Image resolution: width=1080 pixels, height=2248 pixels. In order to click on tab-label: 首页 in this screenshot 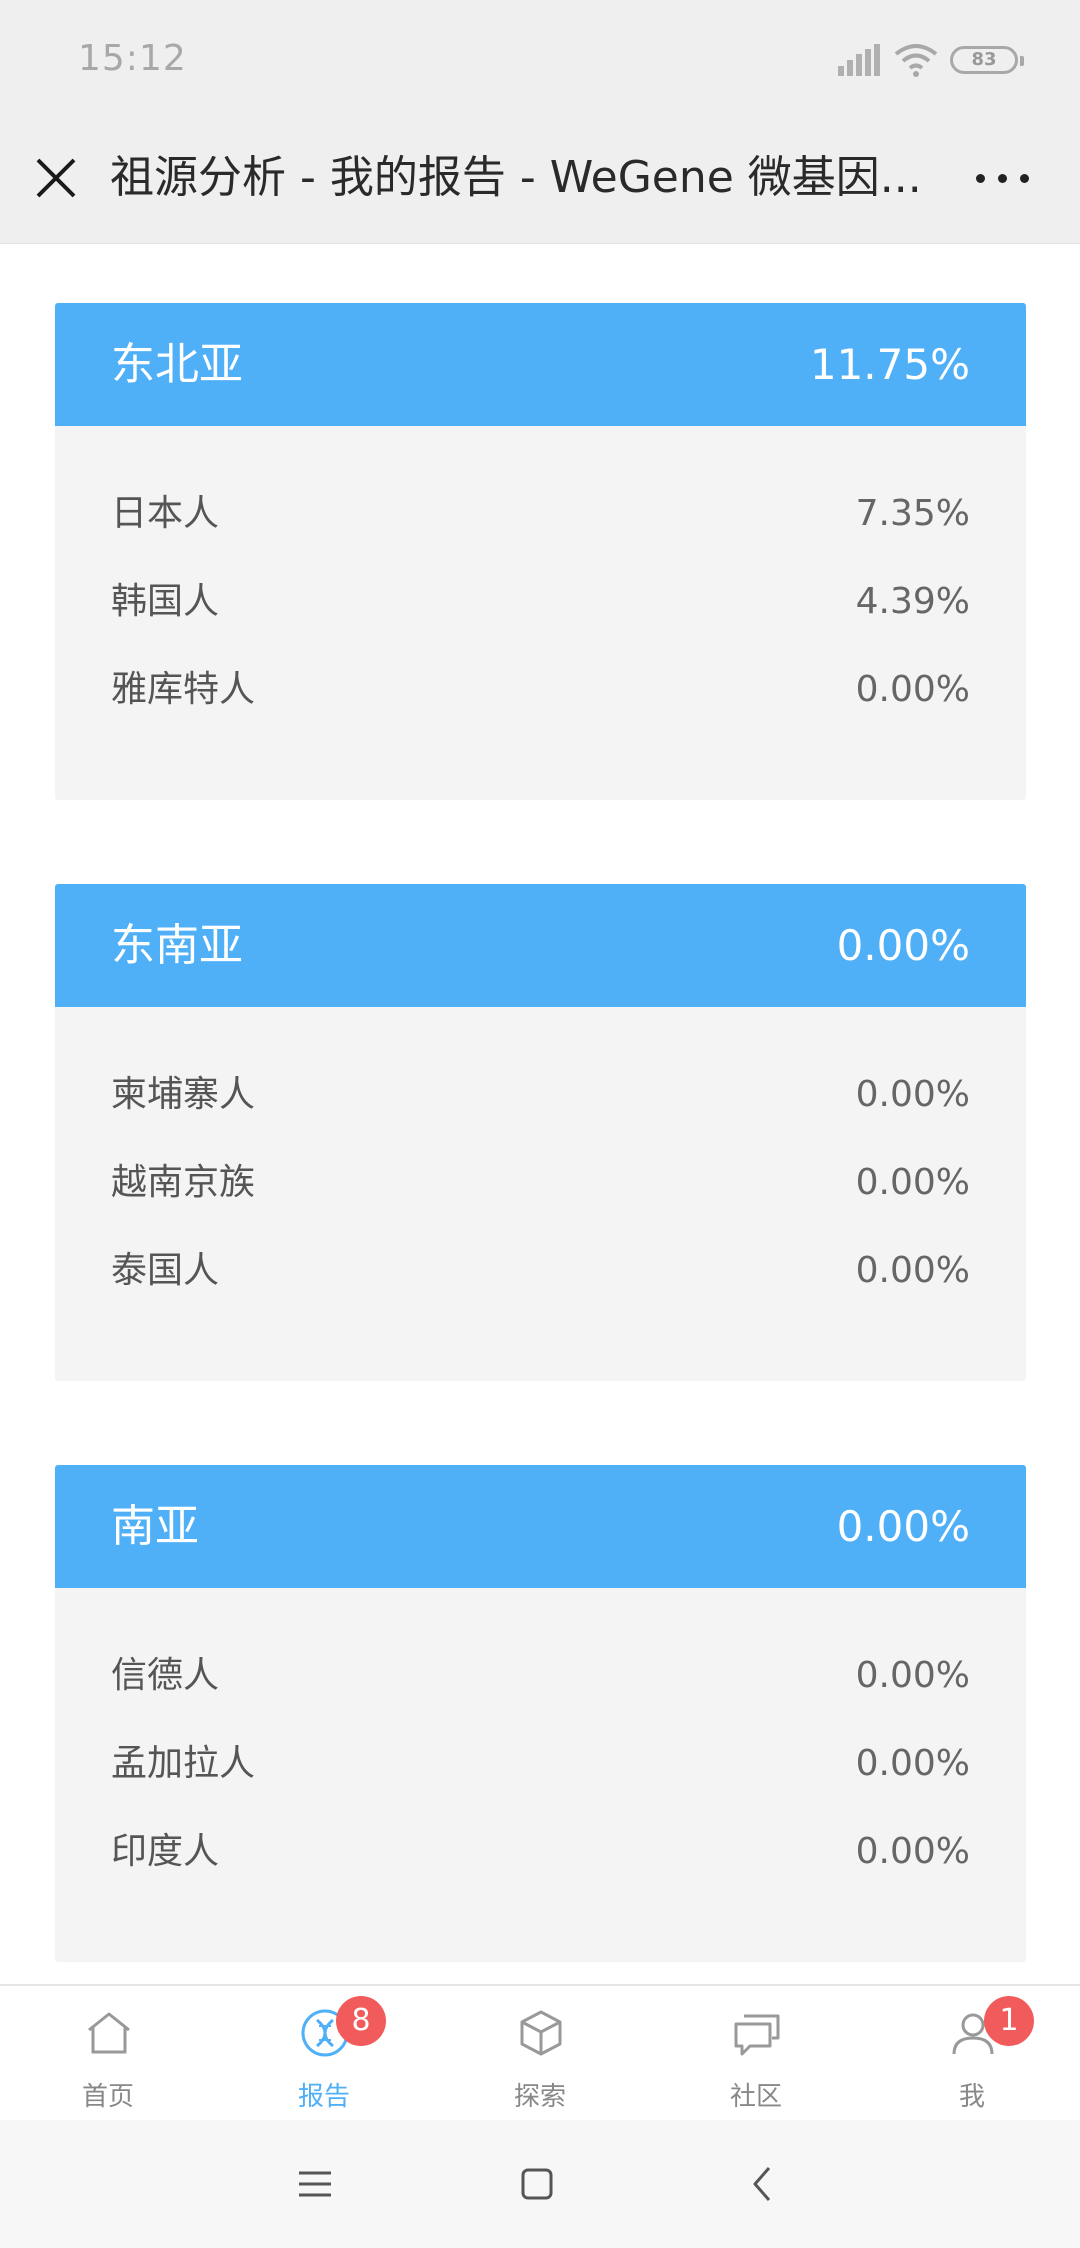, I will do `click(107, 2097)`.